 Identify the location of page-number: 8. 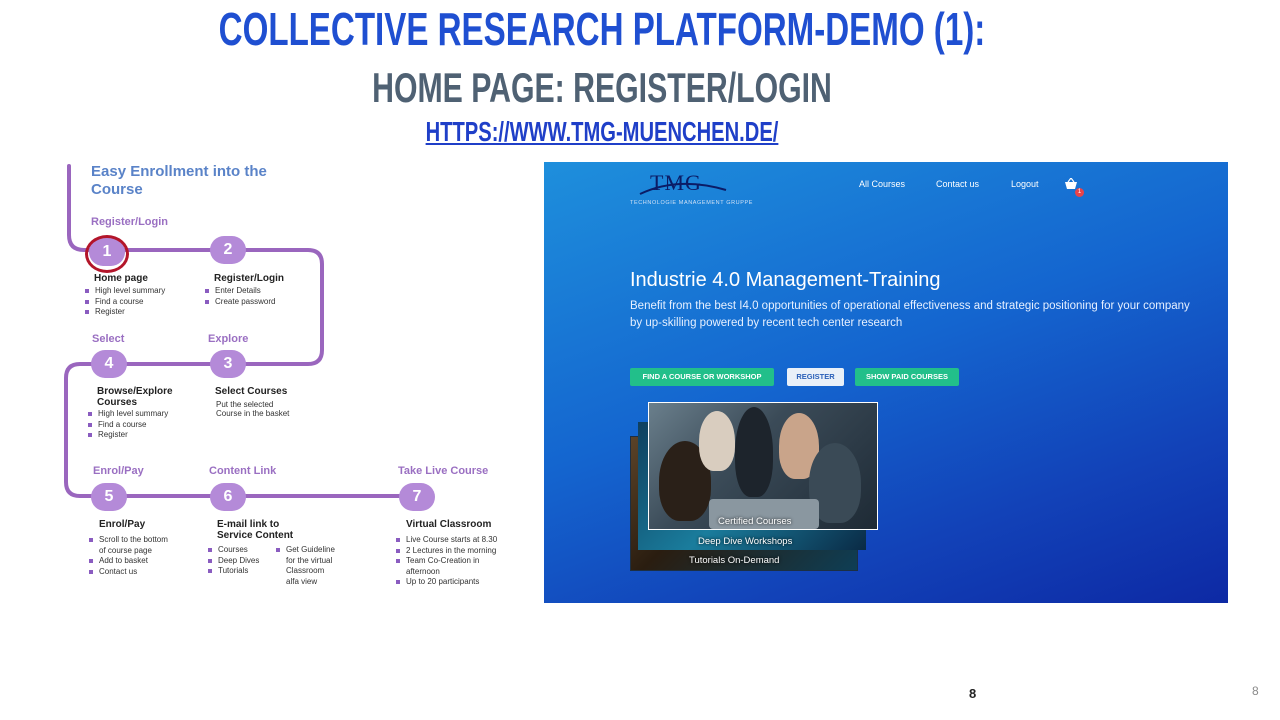
(973, 693).